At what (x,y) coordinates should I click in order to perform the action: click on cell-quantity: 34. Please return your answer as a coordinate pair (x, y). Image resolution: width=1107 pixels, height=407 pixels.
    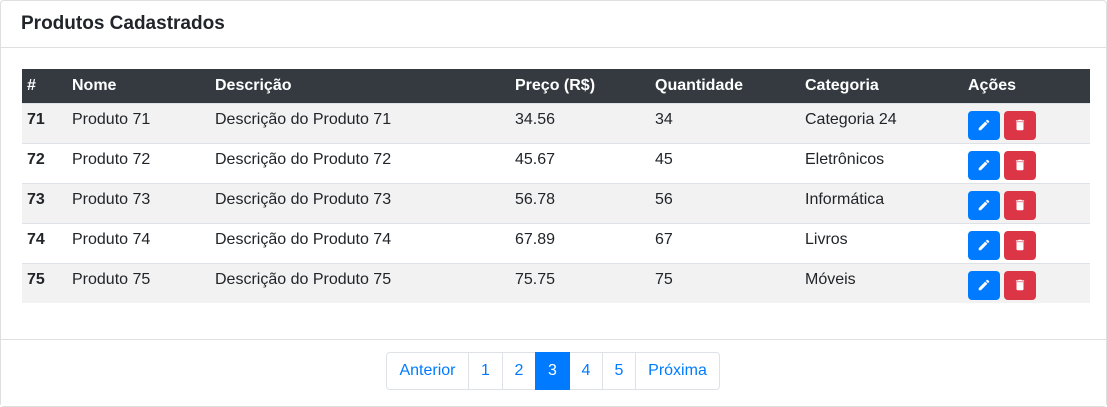
    Looking at the image, I should click on (664, 119).